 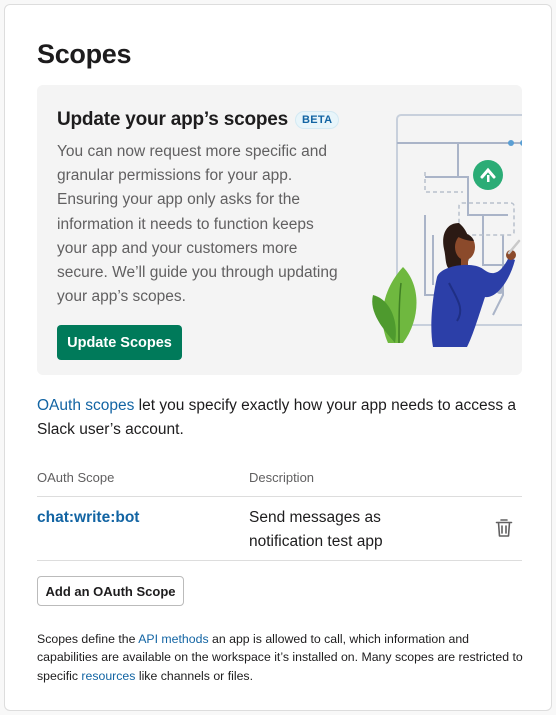 I want to click on resources-link: resources, so click(x=108, y=676).